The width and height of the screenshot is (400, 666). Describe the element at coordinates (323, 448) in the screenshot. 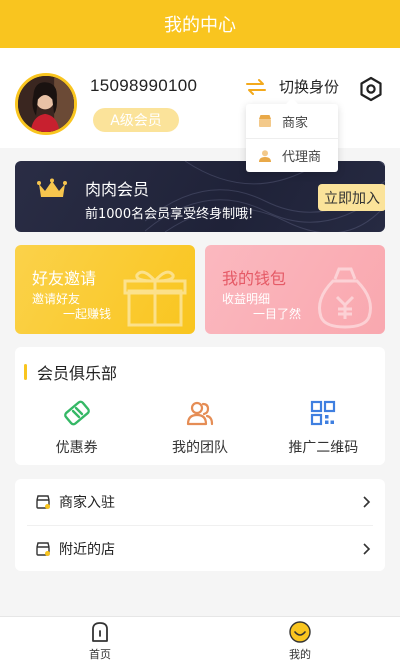

I see `club-item-label: 推广二维码` at that location.